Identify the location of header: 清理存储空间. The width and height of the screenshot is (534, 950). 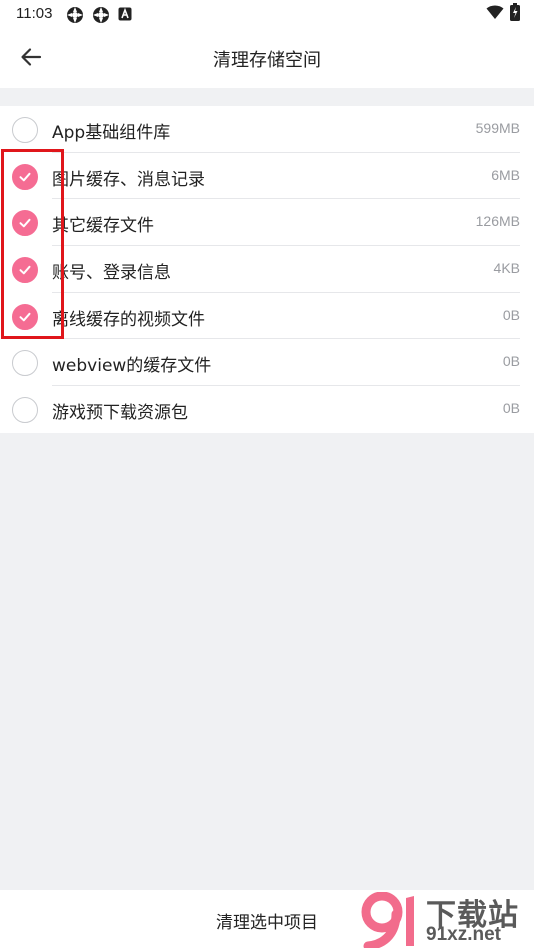
(267, 59).